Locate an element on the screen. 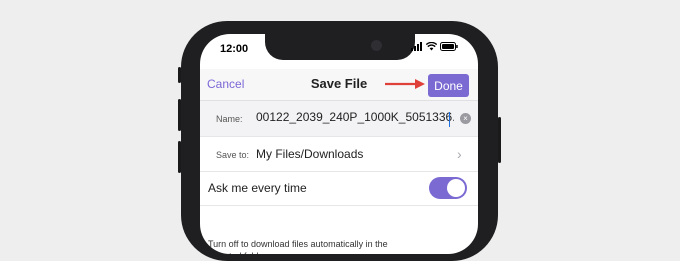 The height and width of the screenshot is (261, 680). clear-icon: × is located at coordinates (465, 118).